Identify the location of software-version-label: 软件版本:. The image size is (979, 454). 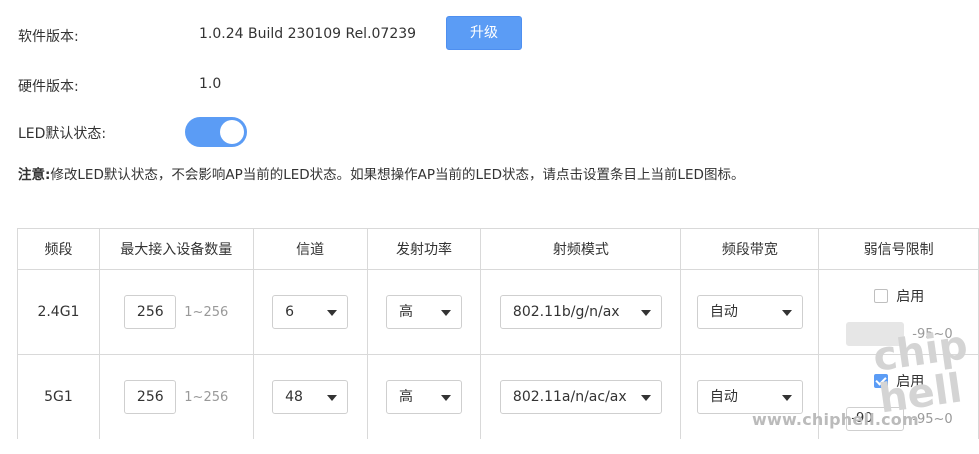
(48, 37).